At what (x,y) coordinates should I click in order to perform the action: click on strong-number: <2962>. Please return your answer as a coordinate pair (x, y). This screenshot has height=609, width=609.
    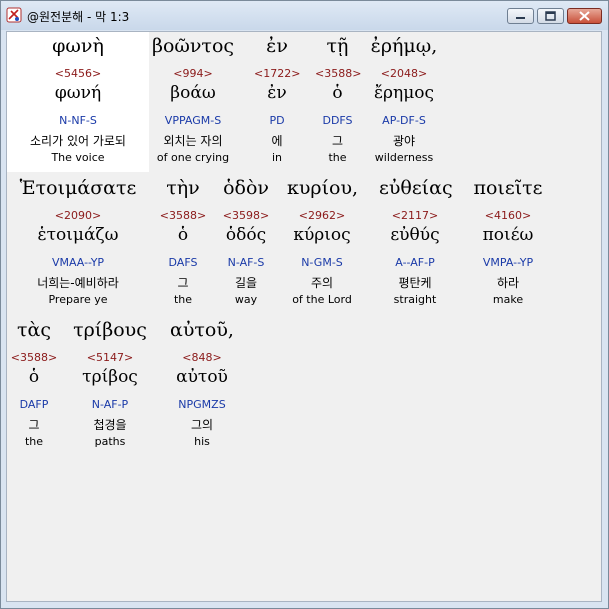
    Looking at the image, I should click on (322, 215).